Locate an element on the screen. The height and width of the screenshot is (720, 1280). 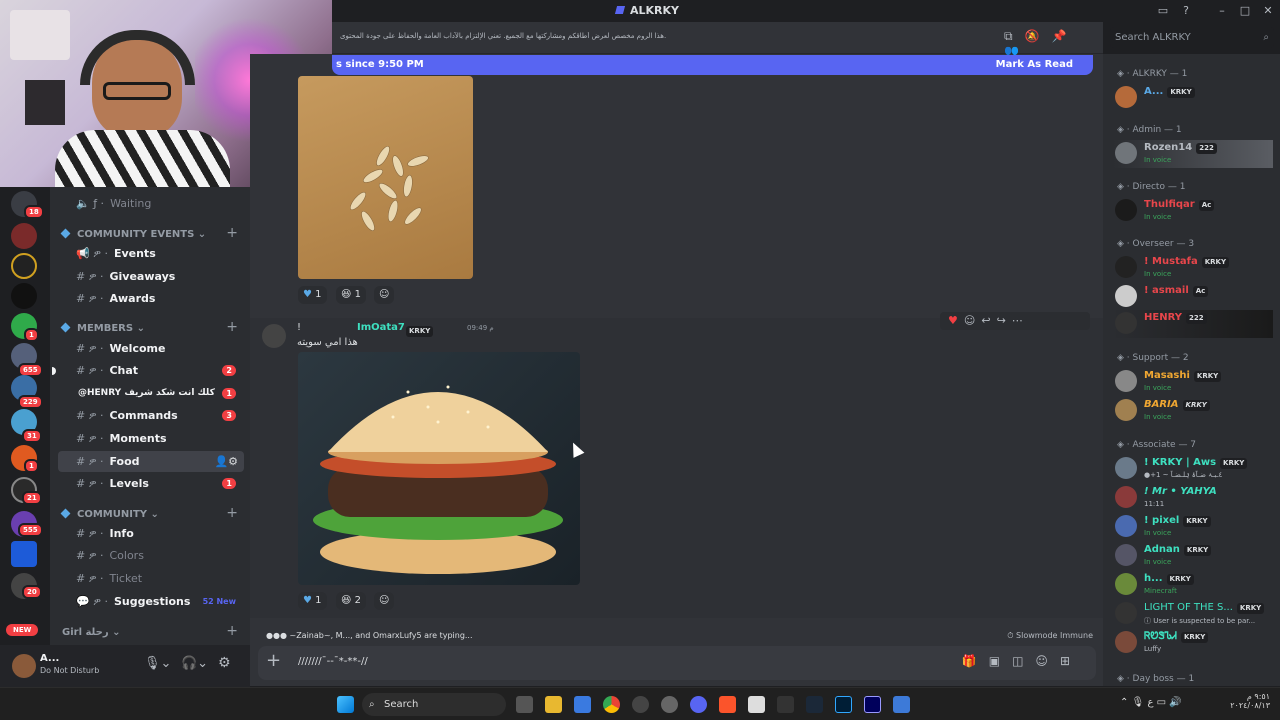
channel-info: # ዎ · Info is located at coordinates (151, 533).